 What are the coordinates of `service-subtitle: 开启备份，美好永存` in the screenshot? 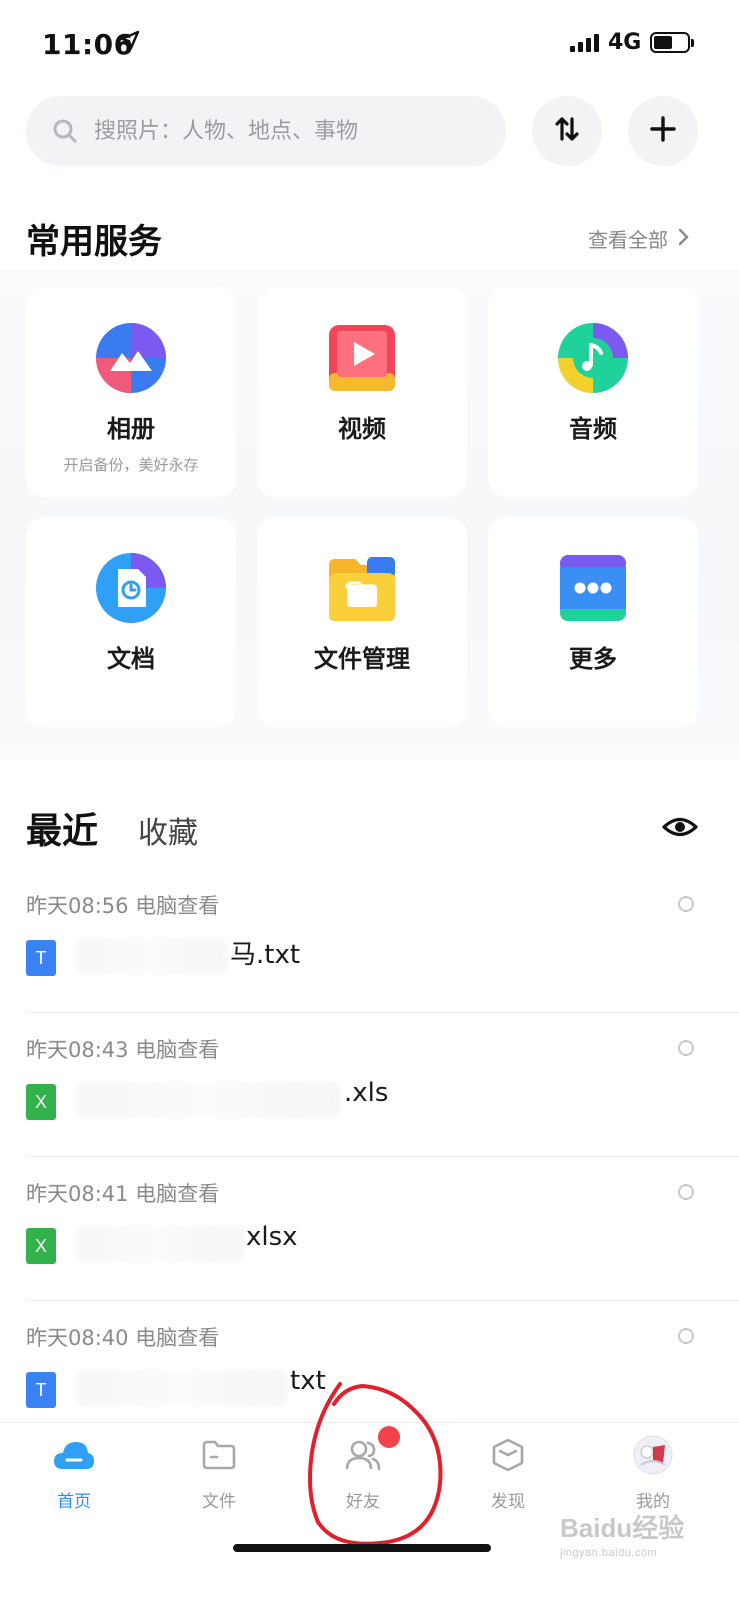 It's located at (131, 465).